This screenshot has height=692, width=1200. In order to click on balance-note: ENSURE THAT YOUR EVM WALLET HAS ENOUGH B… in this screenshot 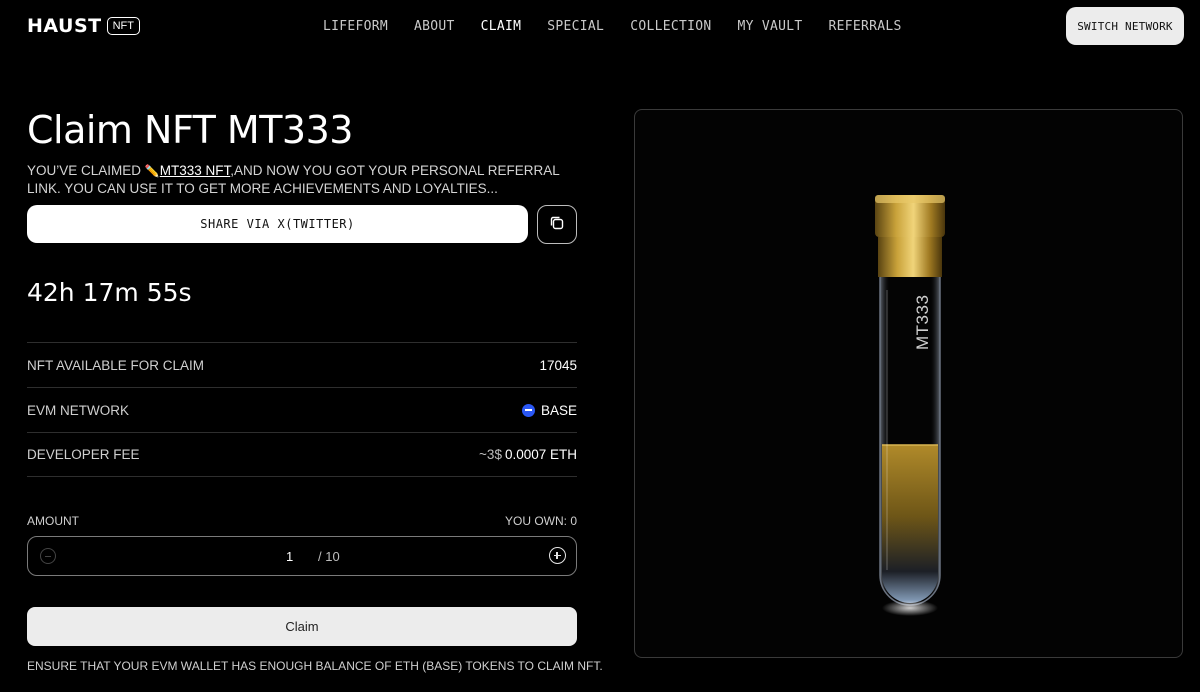, I will do `click(315, 666)`.